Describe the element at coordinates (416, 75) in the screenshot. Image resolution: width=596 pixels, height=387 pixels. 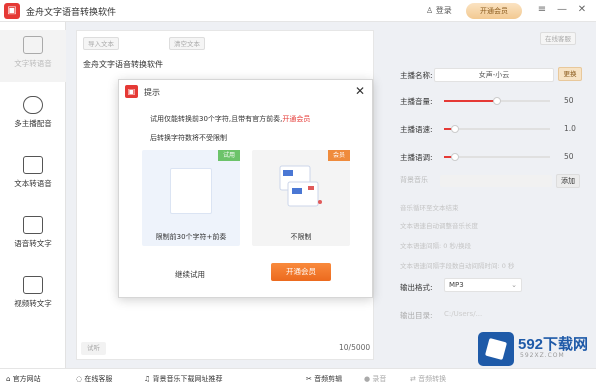
I see `voice-label: 主播名称:` at that location.